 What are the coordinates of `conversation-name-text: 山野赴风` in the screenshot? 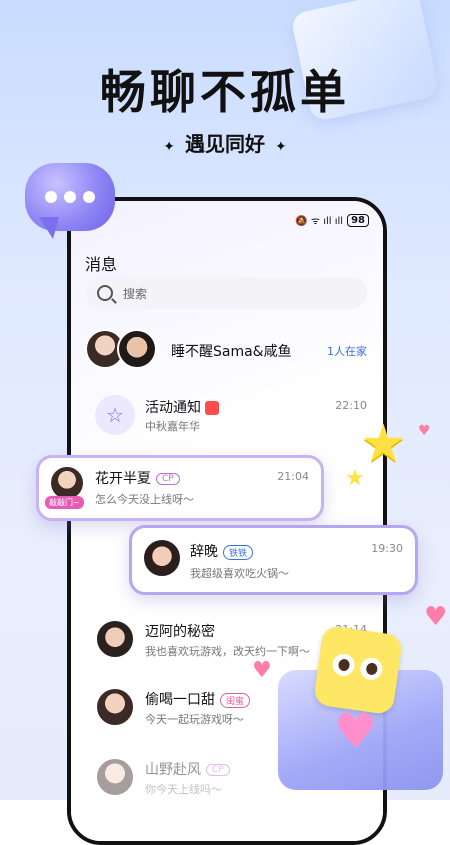 It's located at (173, 770).